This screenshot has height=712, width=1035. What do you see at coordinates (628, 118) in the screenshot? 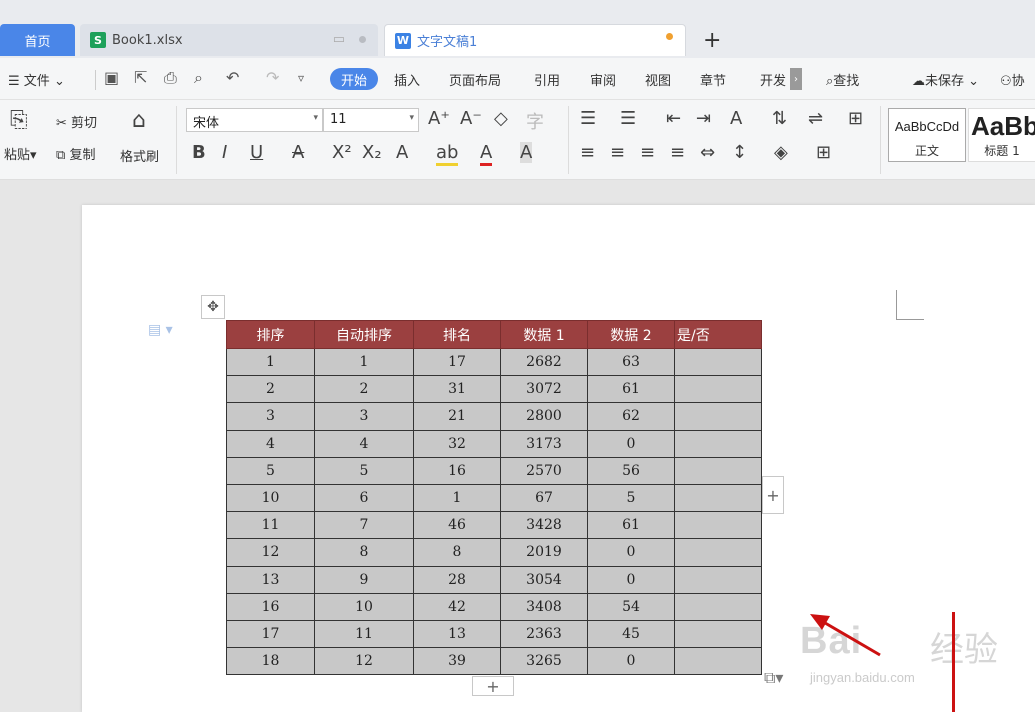
I see `numbering-icon: ☰` at bounding box center [628, 118].